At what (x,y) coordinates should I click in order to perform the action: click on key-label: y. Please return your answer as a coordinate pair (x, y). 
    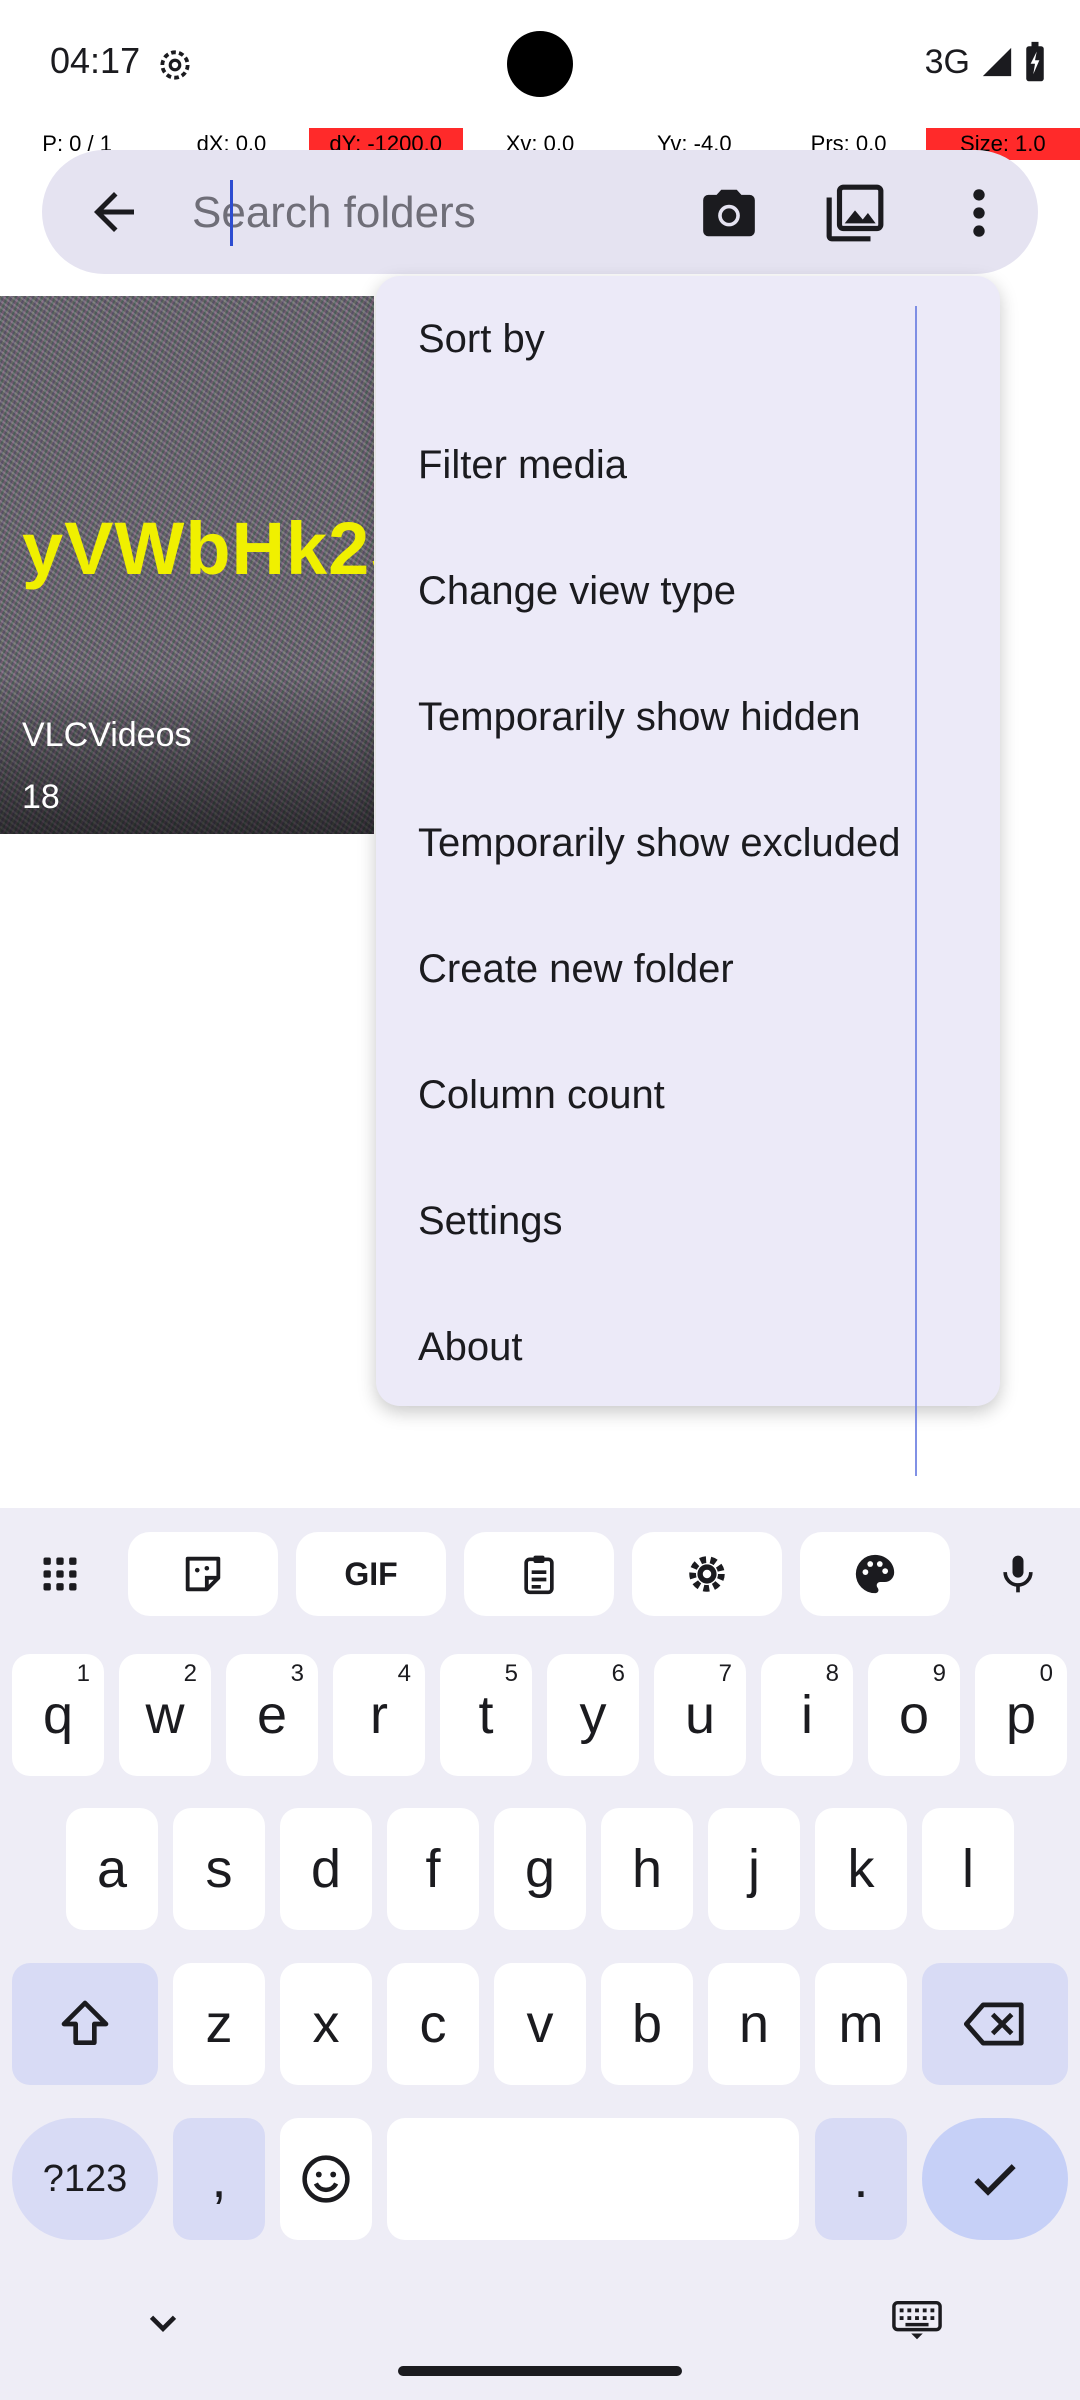
    Looking at the image, I should click on (593, 1715).